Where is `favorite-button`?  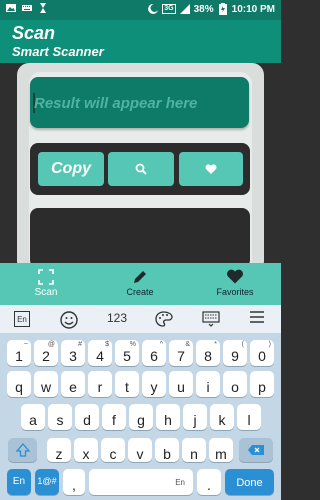
favorite-button is located at coordinates (211, 169).